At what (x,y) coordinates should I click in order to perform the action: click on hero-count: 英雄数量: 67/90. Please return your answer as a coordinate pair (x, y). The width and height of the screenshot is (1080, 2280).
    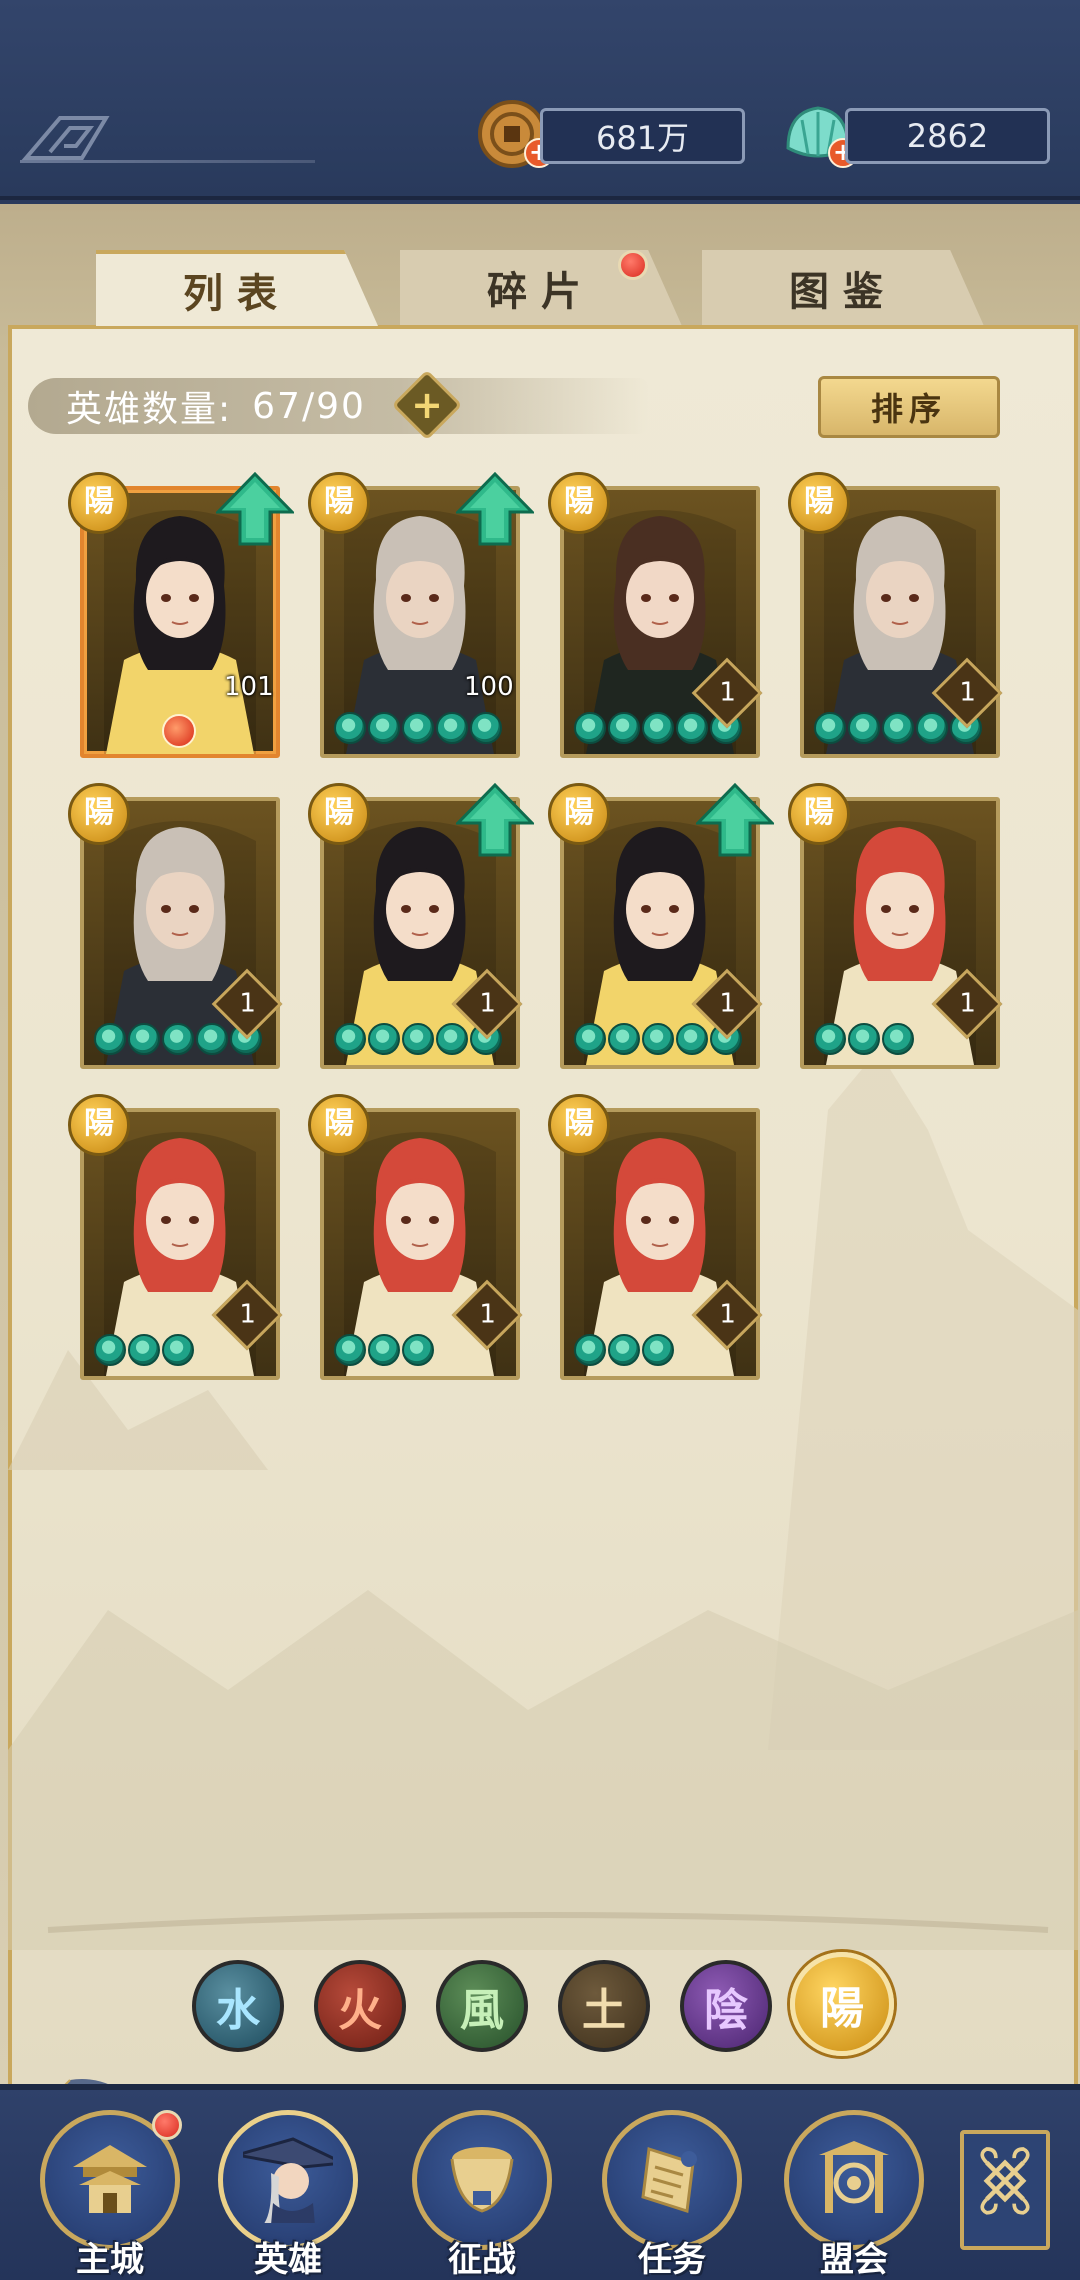
    Looking at the image, I should click on (216, 406).